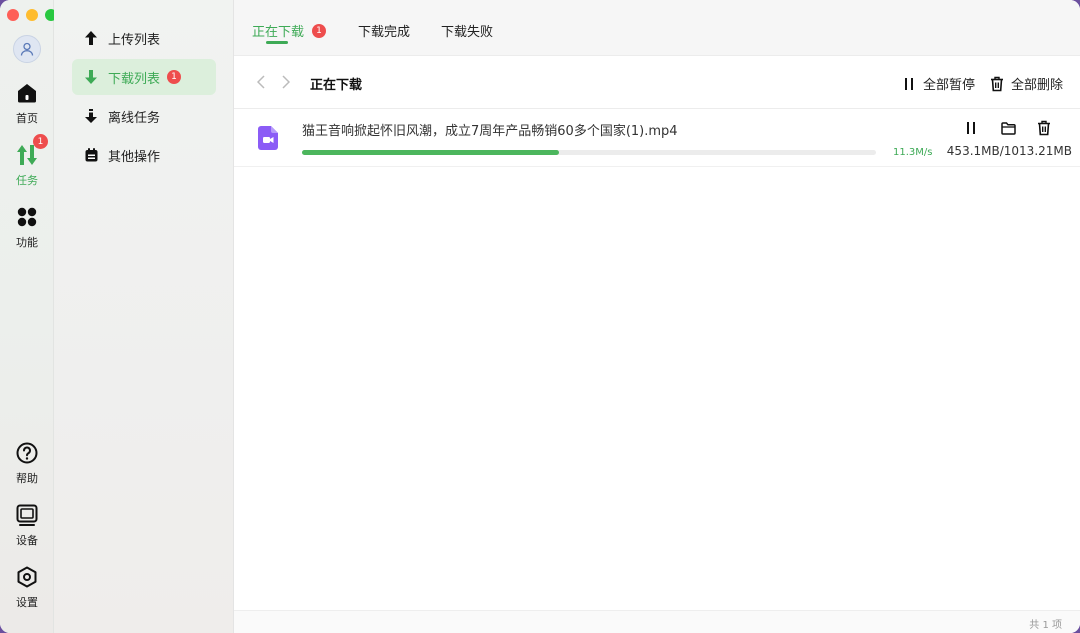  I want to click on tab-downloading: 正在下载 1, so click(289, 30).